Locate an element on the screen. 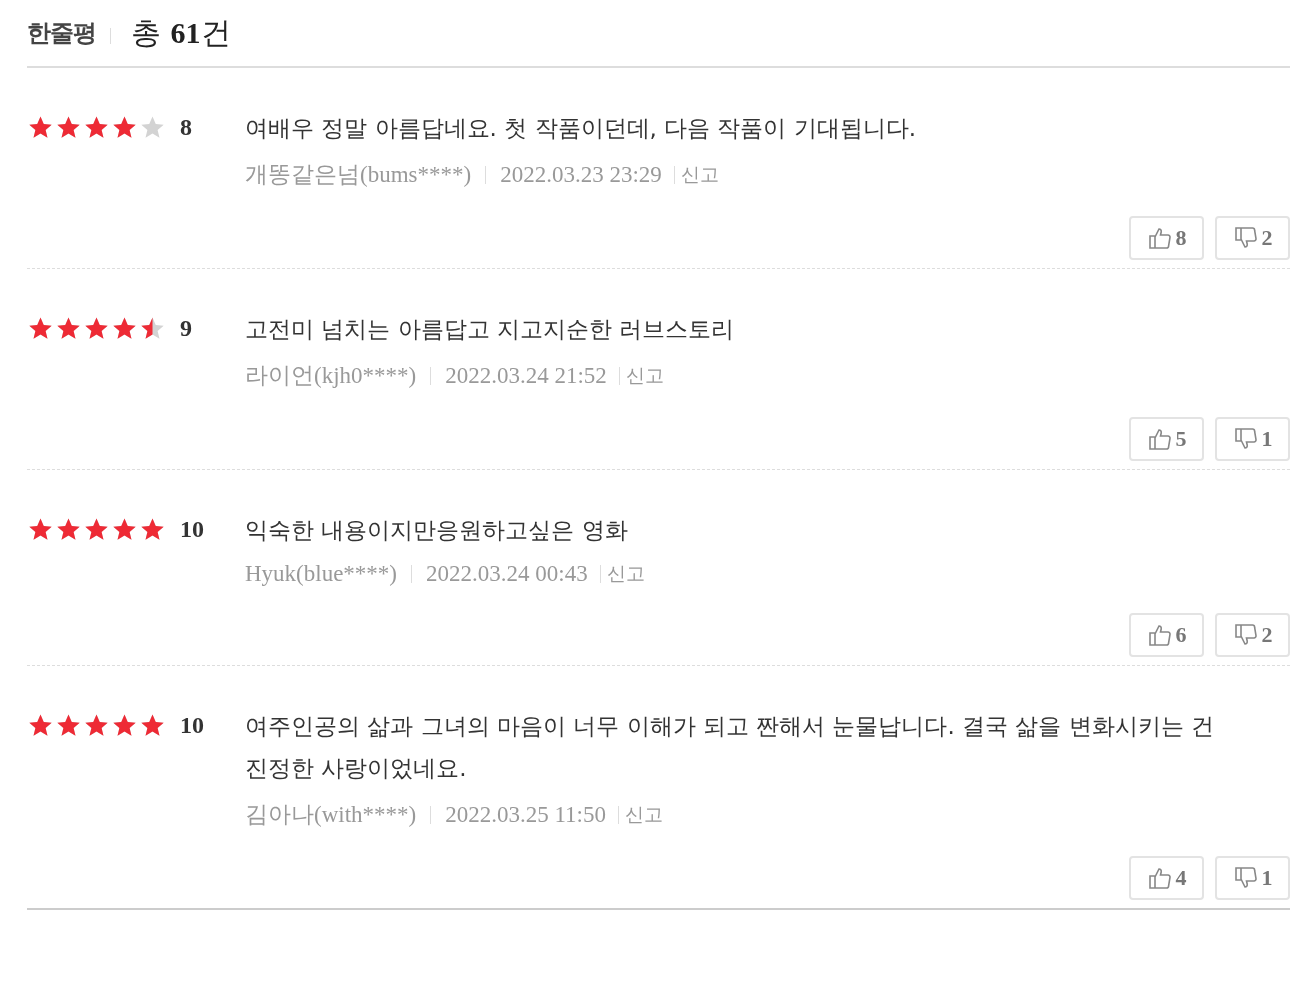 This screenshot has width=1312, height=990. review-text: 여주인공의 삶과 그녀의 마음이 너무 이해가 되고 짠해서 눈물납니다. 결국 삶을 변화시키는 건 진정한 사랑이었네요. is located at coordinates (730, 747).